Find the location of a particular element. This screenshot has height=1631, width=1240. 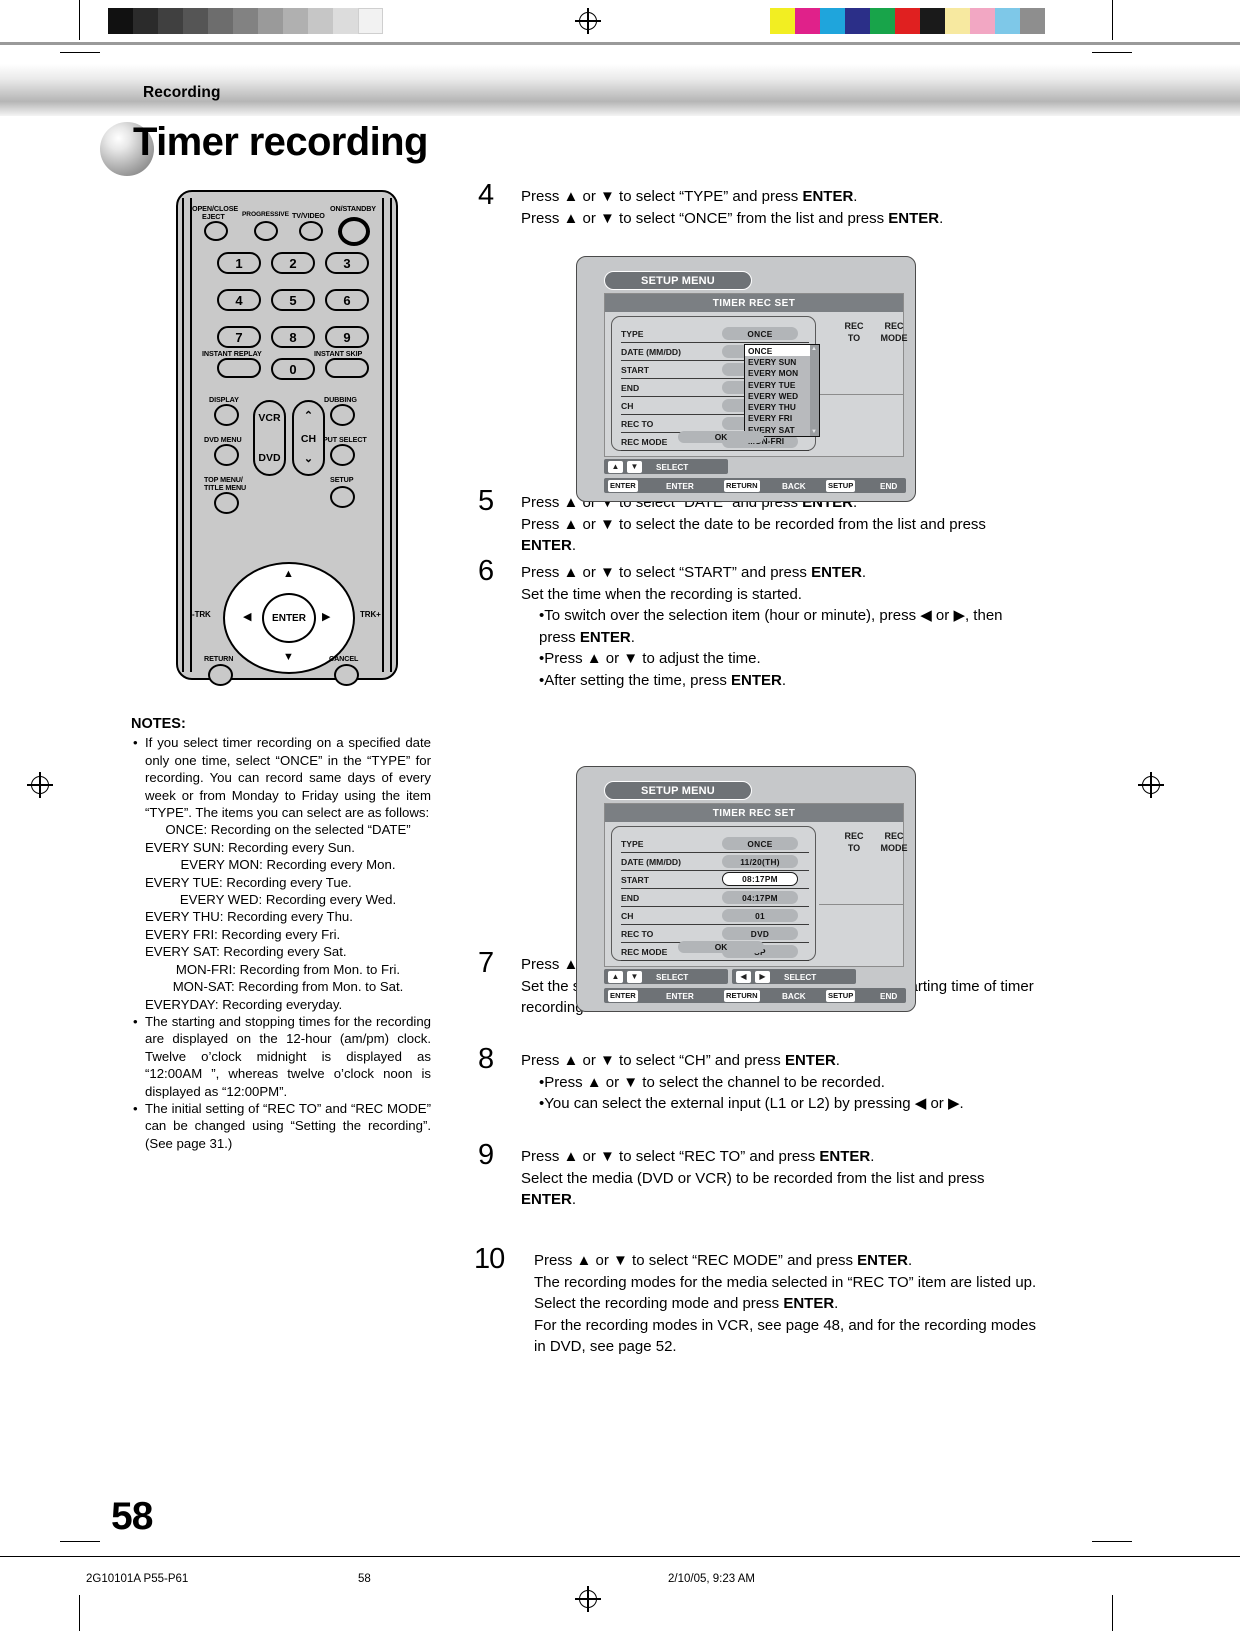

number-key-9: 9 is located at coordinates (347, 337).